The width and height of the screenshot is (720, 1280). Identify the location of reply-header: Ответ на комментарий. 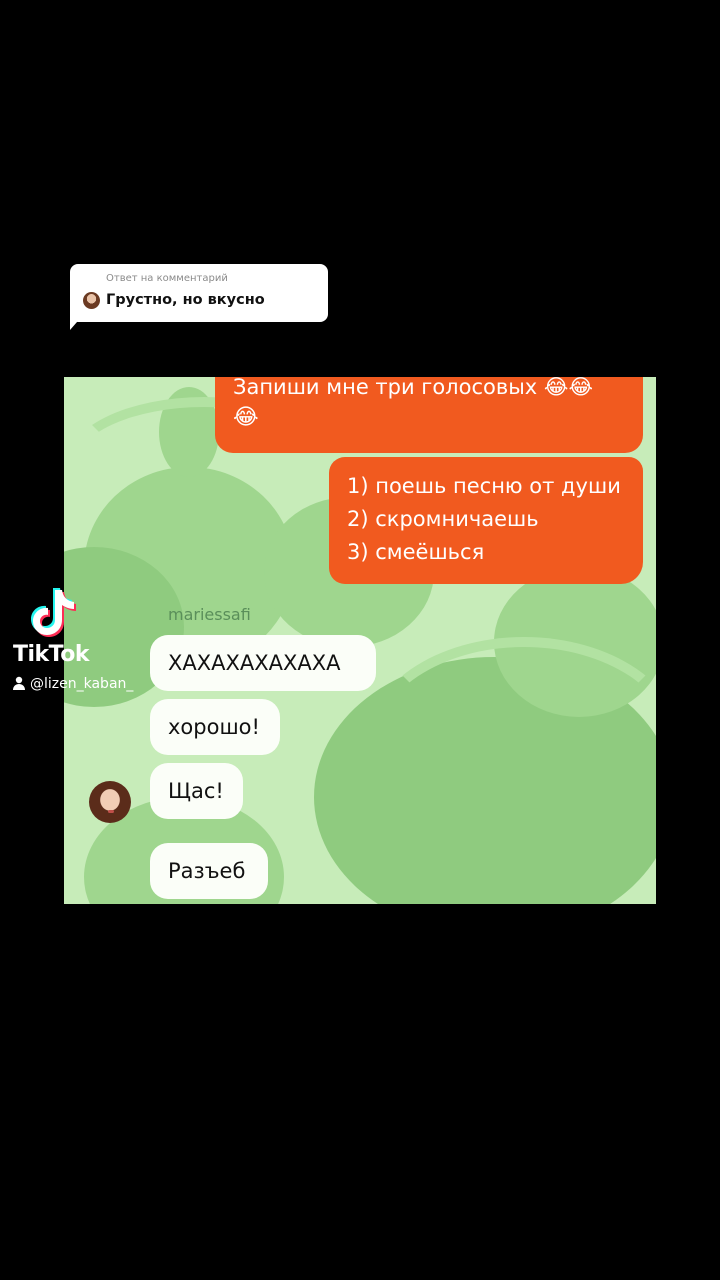
(167, 278).